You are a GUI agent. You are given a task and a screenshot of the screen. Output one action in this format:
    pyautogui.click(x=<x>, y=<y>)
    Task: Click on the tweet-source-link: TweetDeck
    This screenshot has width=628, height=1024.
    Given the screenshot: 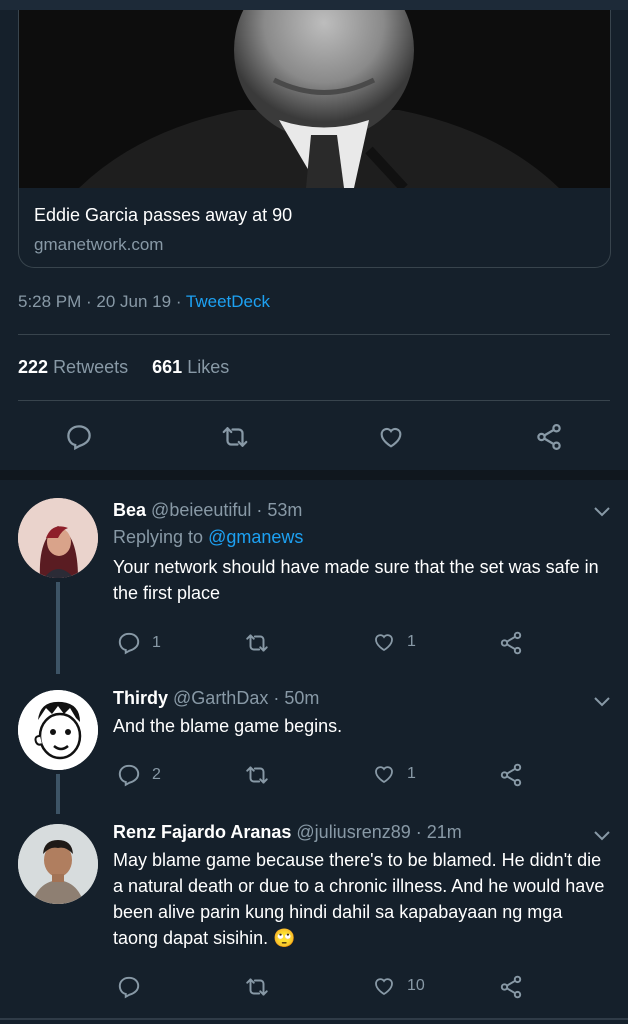 What is the action you would take?
    pyautogui.click(x=228, y=301)
    